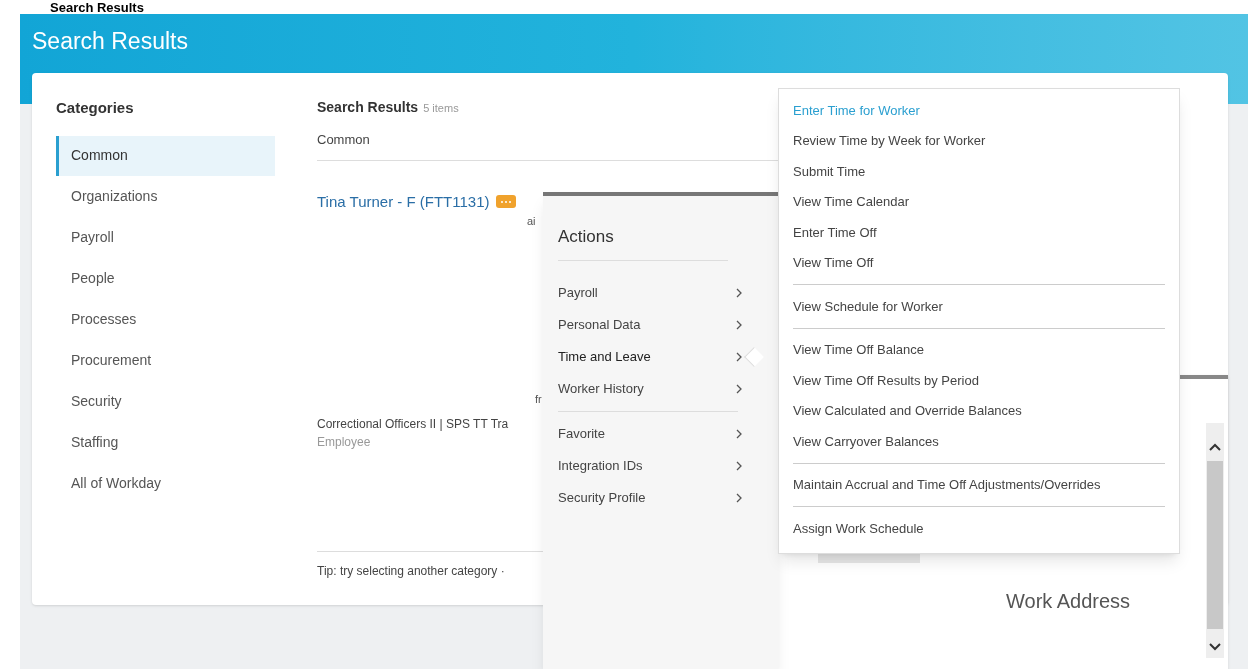 The height and width of the screenshot is (669, 1248). Describe the element at coordinates (979, 262) in the screenshot. I see `submenu-item: View Time Off` at that location.